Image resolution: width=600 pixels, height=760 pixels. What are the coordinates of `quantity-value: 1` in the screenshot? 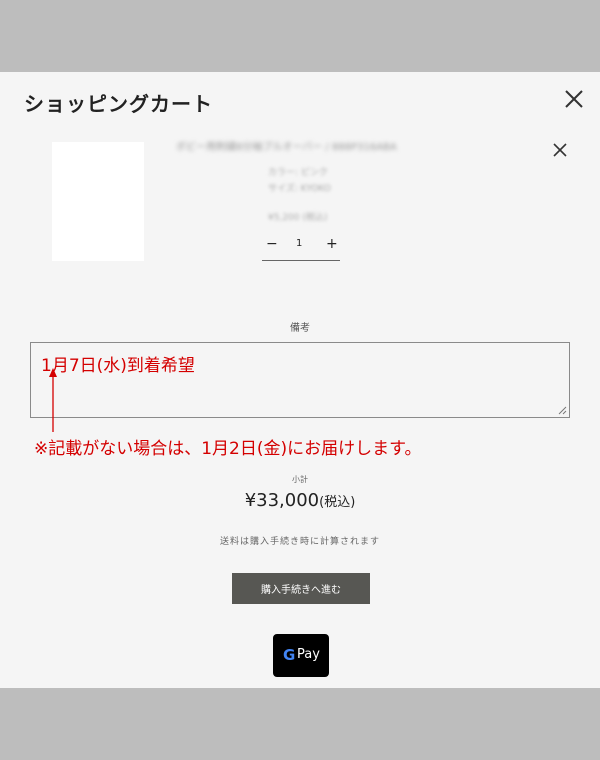 It's located at (299, 243).